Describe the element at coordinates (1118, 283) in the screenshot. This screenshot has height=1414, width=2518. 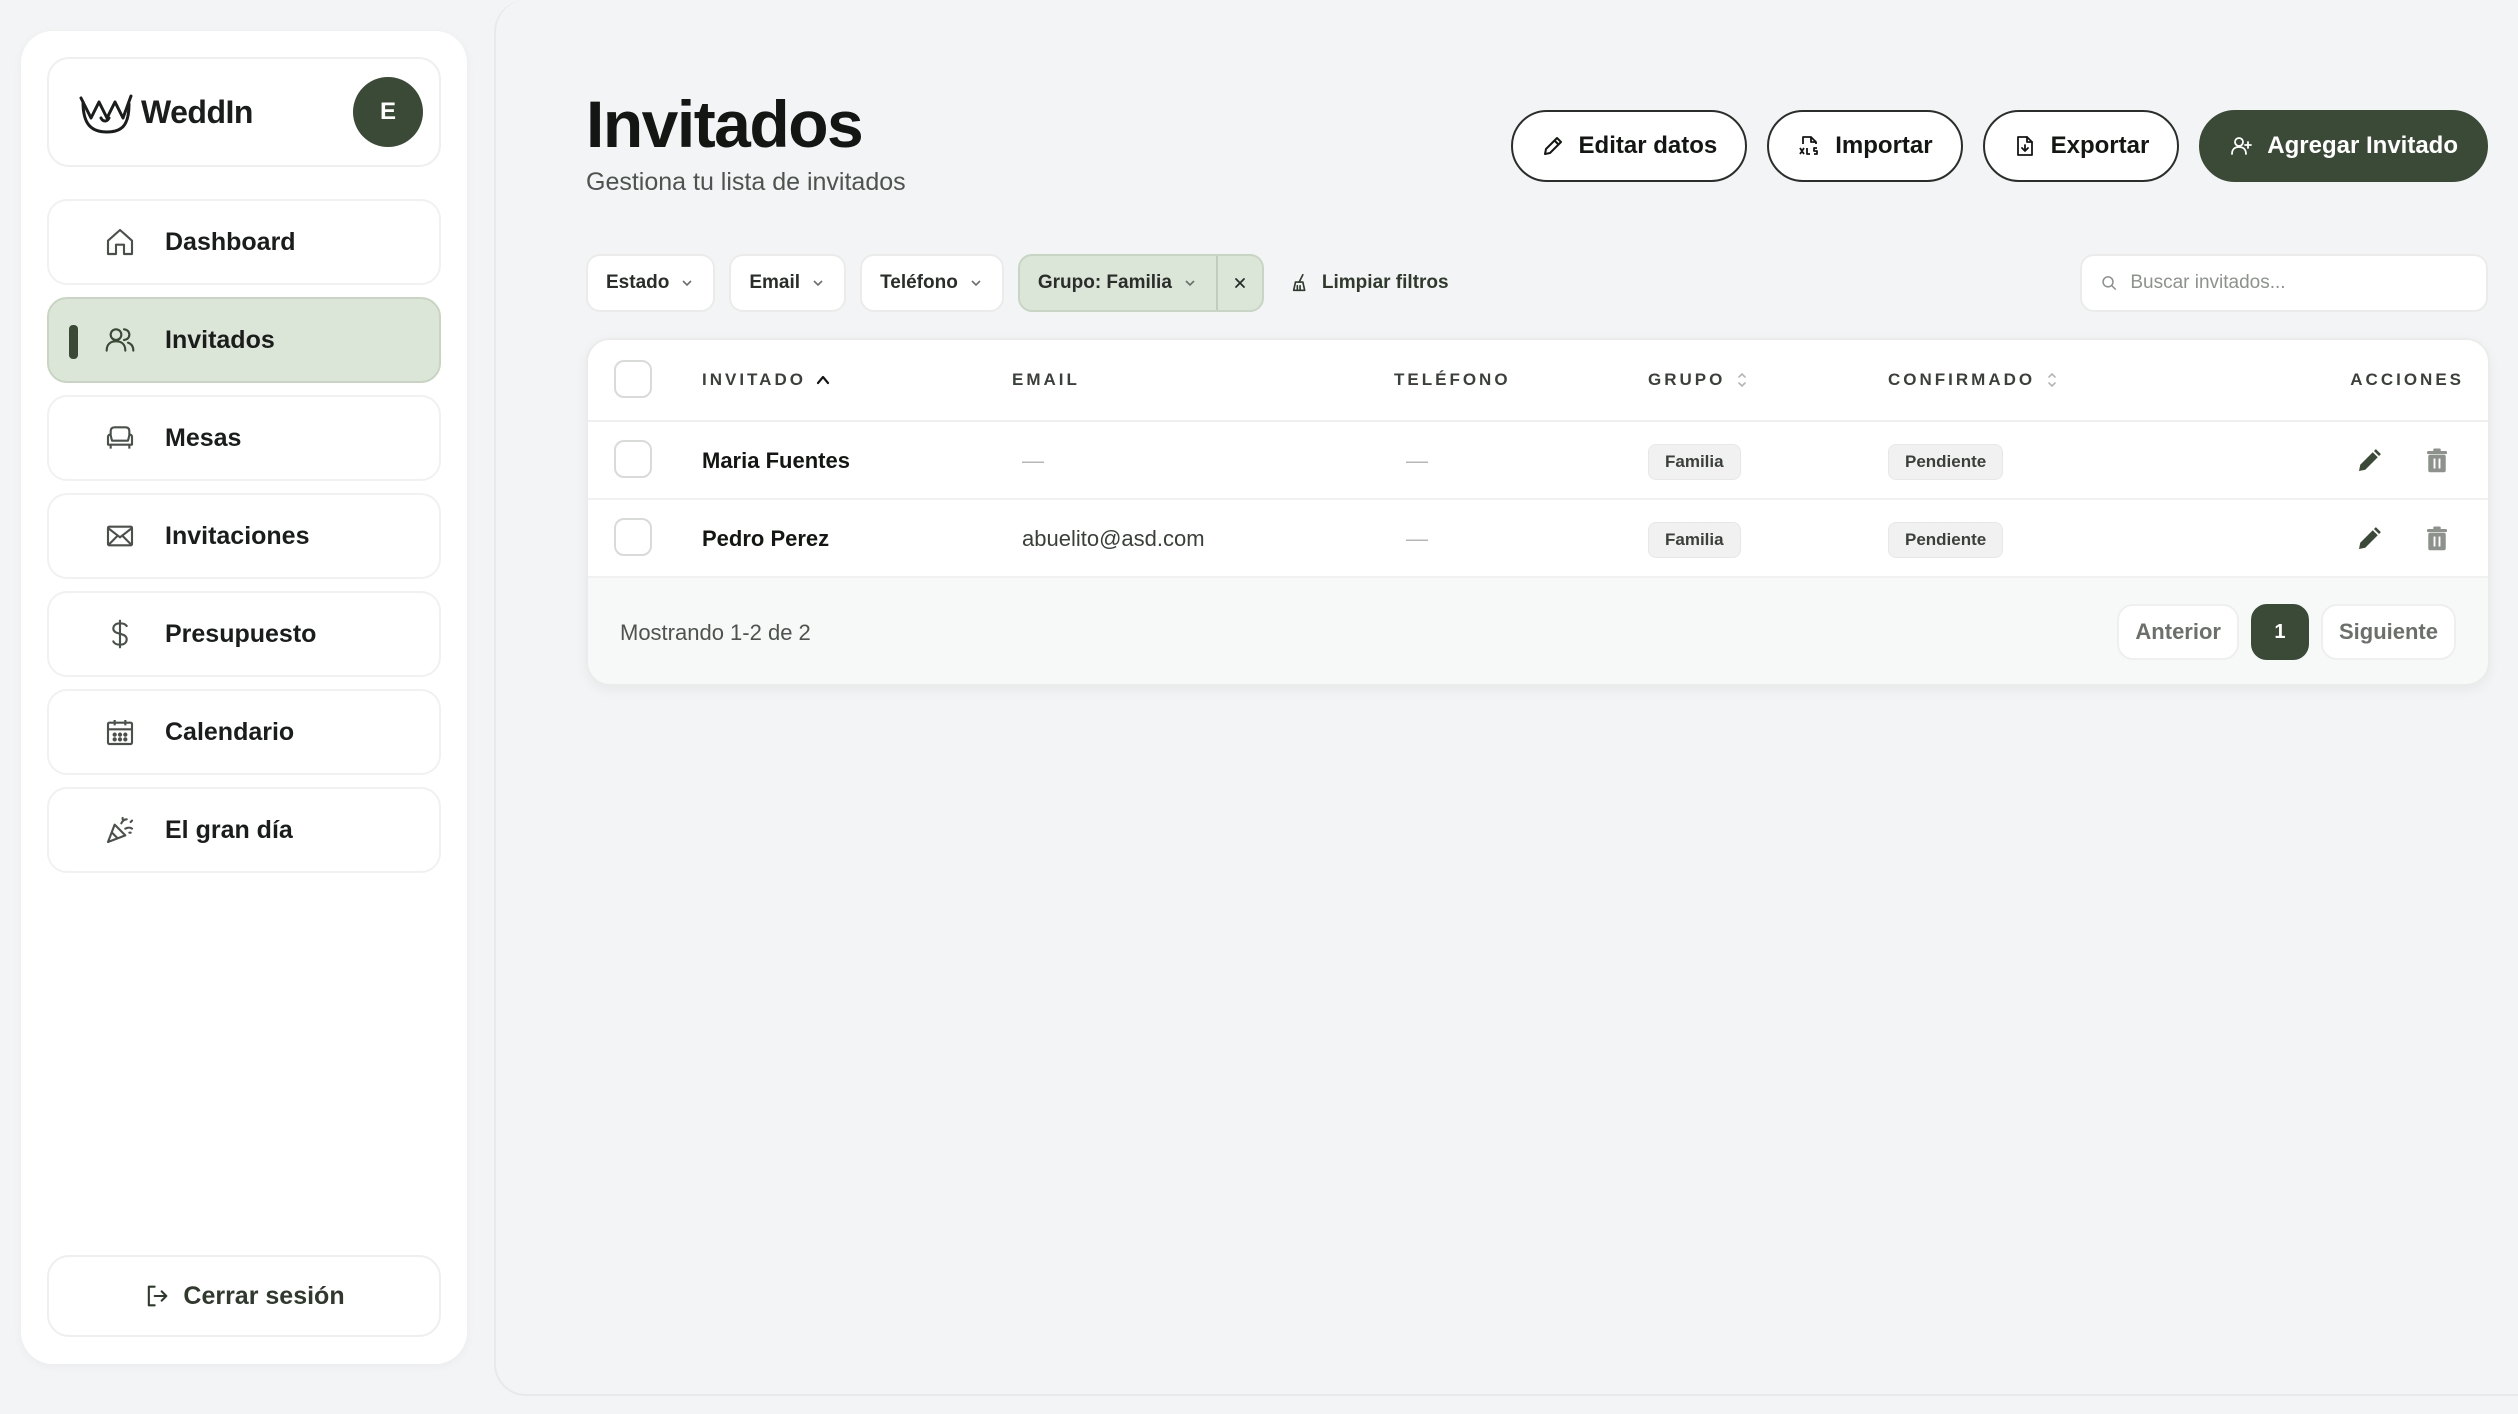
I see `filter-grupo-dropdown: Grupo: Familia` at that location.